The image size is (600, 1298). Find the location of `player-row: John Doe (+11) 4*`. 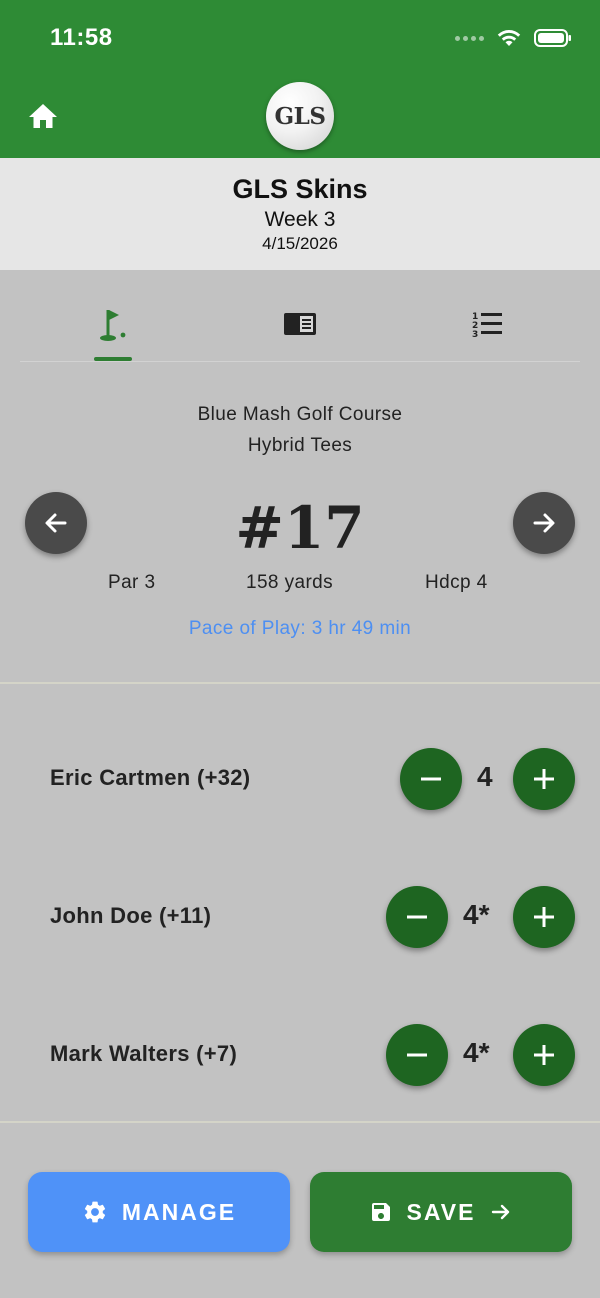

player-row: John Doe (+11) 4* is located at coordinates (300, 916).